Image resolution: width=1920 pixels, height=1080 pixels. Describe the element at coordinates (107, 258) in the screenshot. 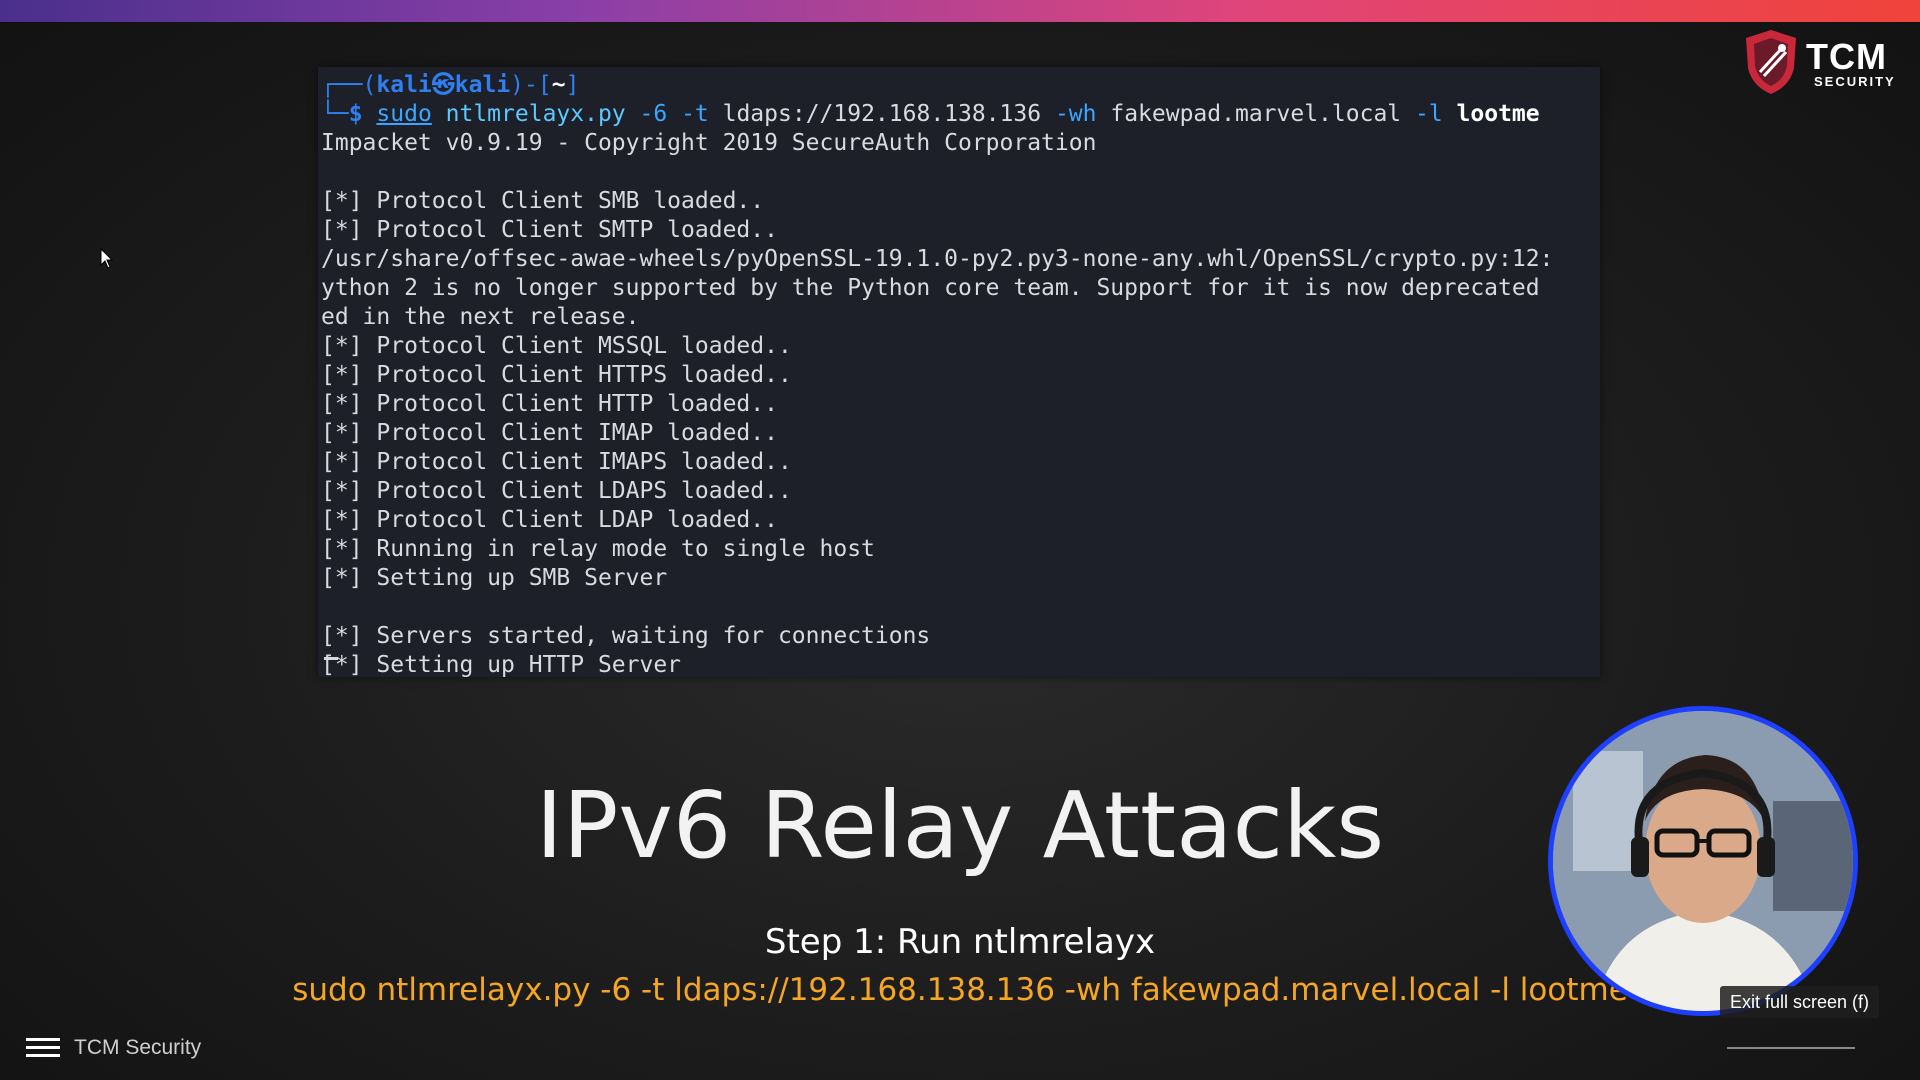

I see `mouse-pointer-icon` at that location.